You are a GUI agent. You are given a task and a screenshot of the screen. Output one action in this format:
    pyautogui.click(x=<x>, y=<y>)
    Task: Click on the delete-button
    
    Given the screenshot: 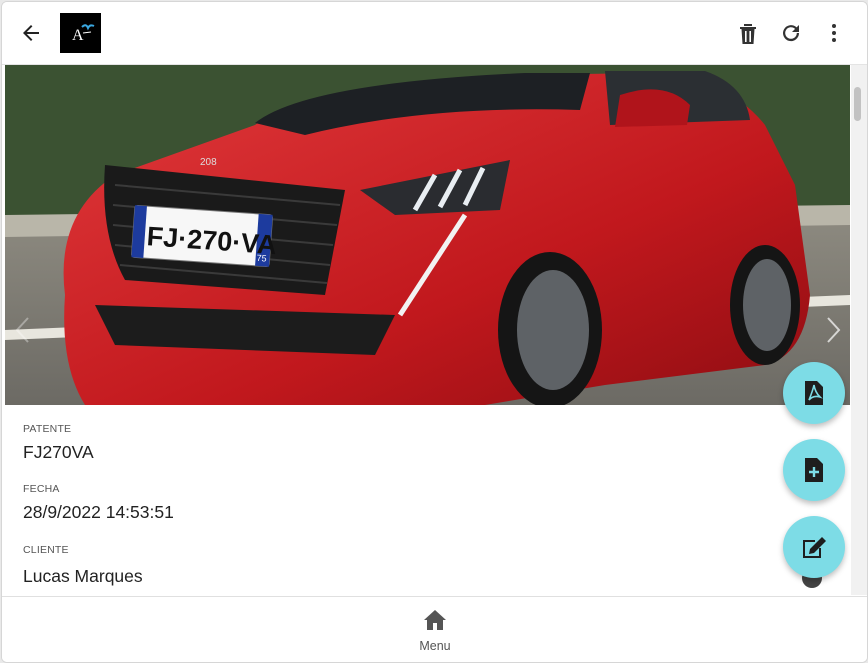 What is the action you would take?
    pyautogui.click(x=748, y=33)
    